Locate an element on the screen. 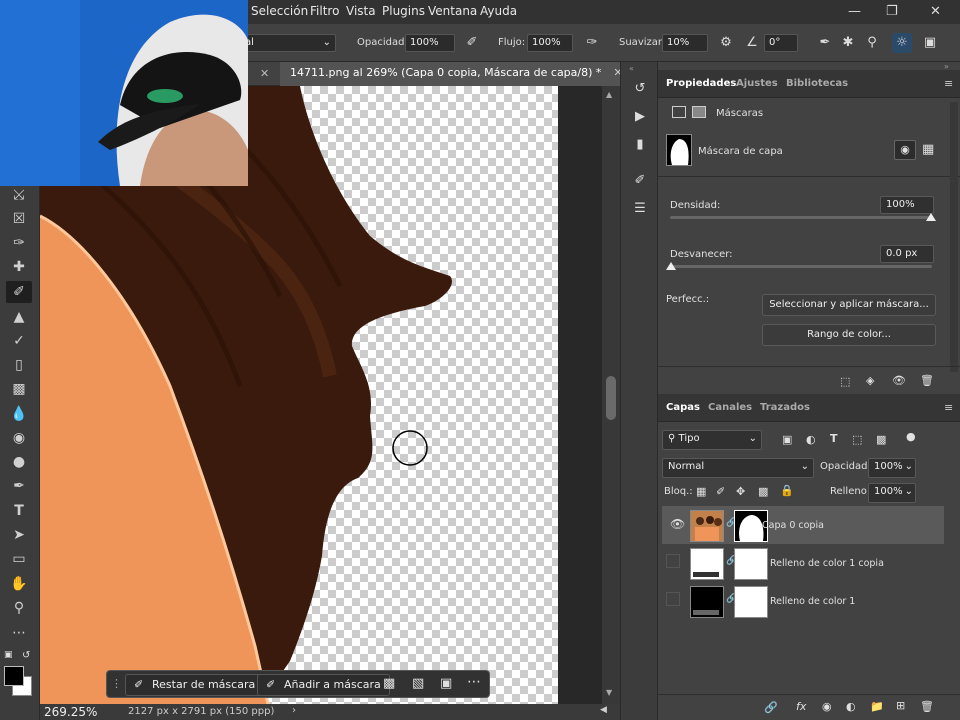 This screenshot has width=960, height=720. invert-mask-icon: ▣ is located at coordinates (446, 683).